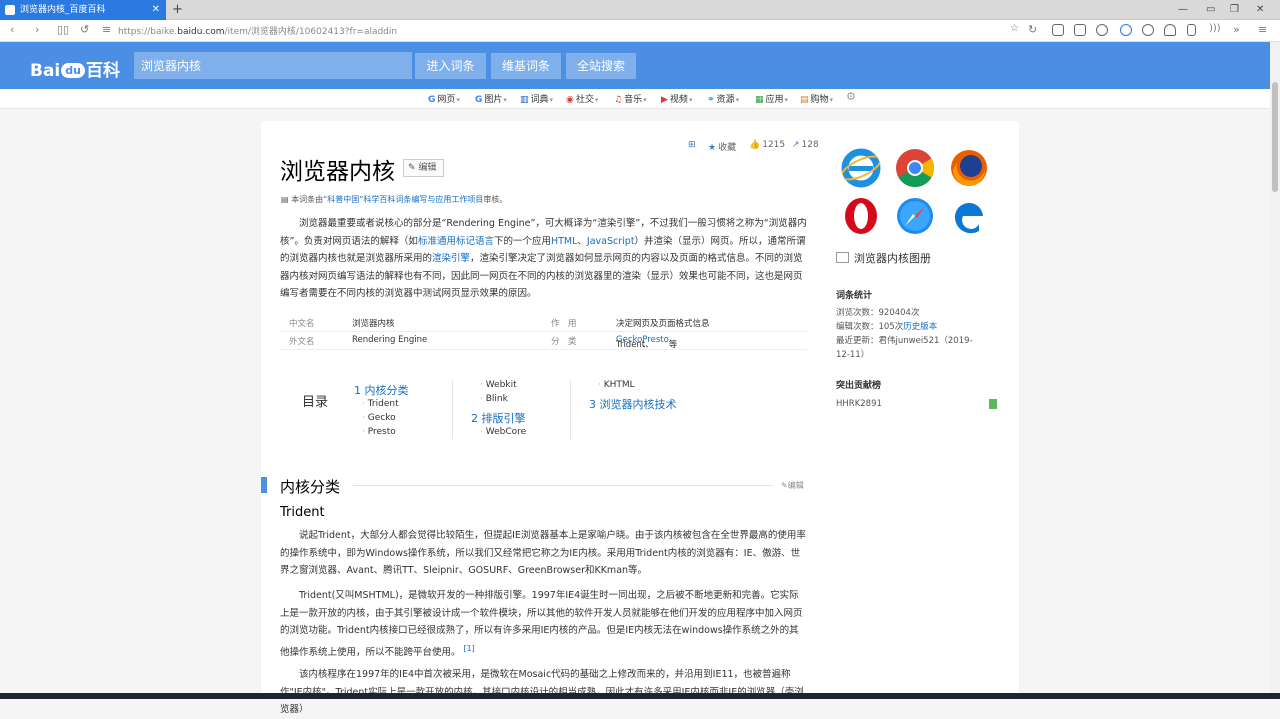  Describe the element at coordinates (380, 404) in the screenshot. I see `toc-subitem: Trident` at that location.